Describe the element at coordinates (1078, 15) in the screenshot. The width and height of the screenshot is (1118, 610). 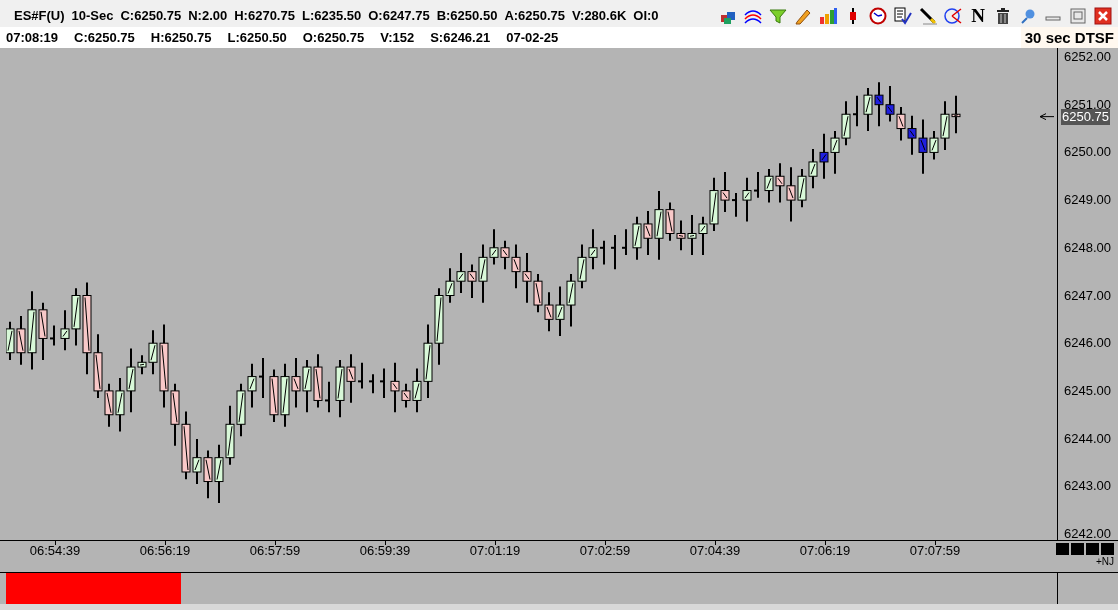
I see `maximize-icon` at that location.